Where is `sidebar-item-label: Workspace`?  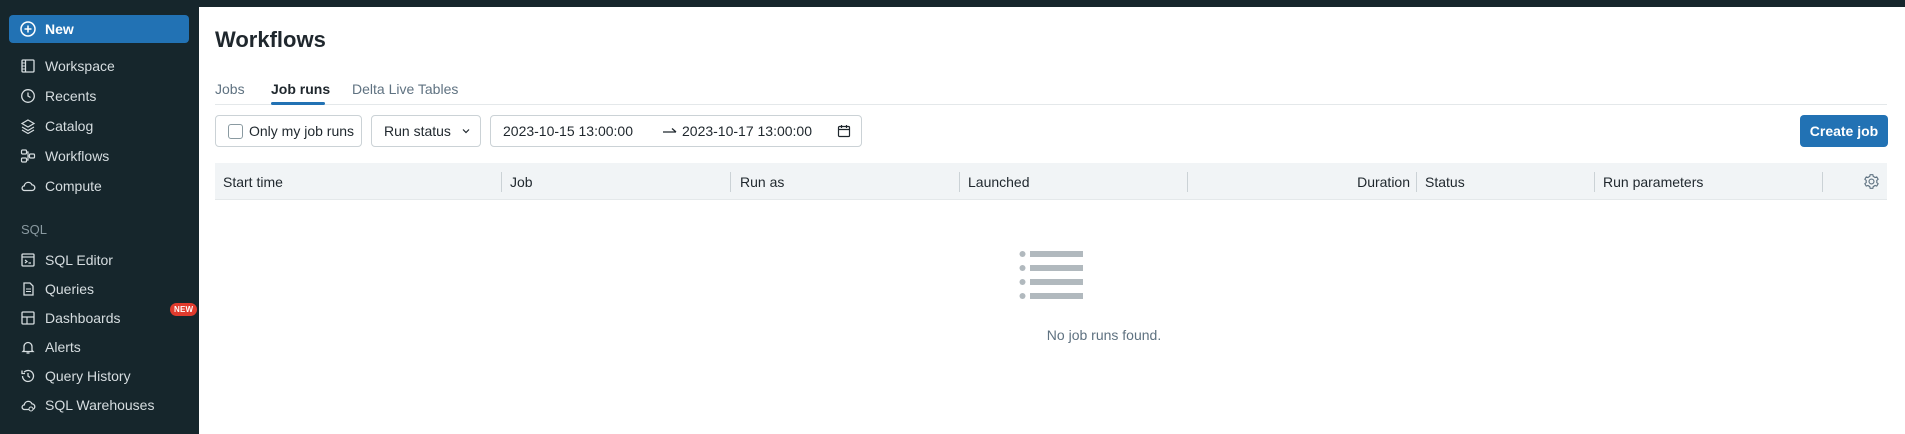 sidebar-item-label: Workspace is located at coordinates (80, 66).